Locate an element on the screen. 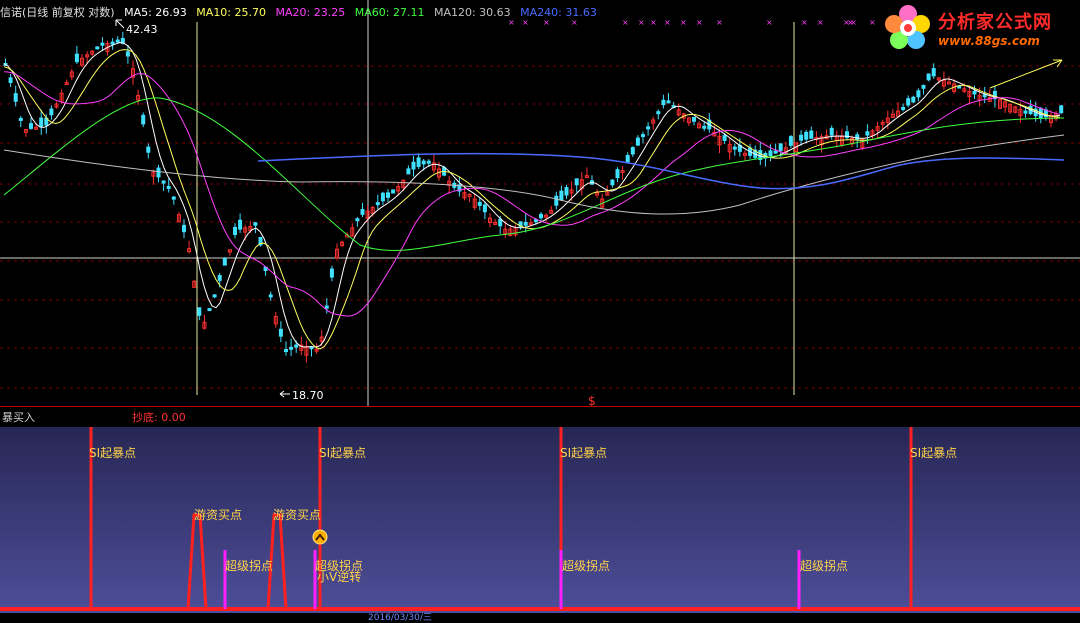 The height and width of the screenshot is (623, 1080). si-label-4: SI起暴点 is located at coordinates (934, 453).